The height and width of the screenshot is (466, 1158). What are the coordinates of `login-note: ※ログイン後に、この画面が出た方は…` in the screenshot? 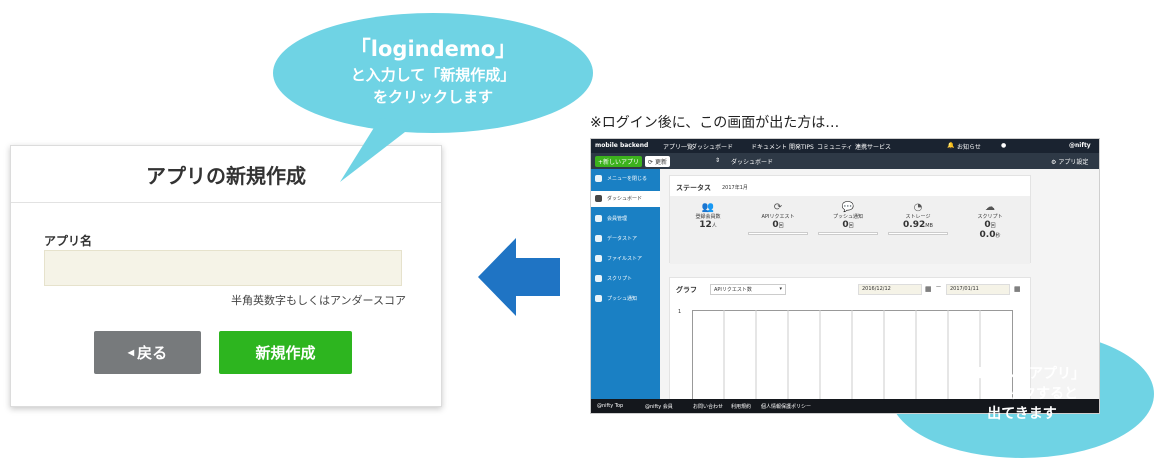 It's located at (715, 123).